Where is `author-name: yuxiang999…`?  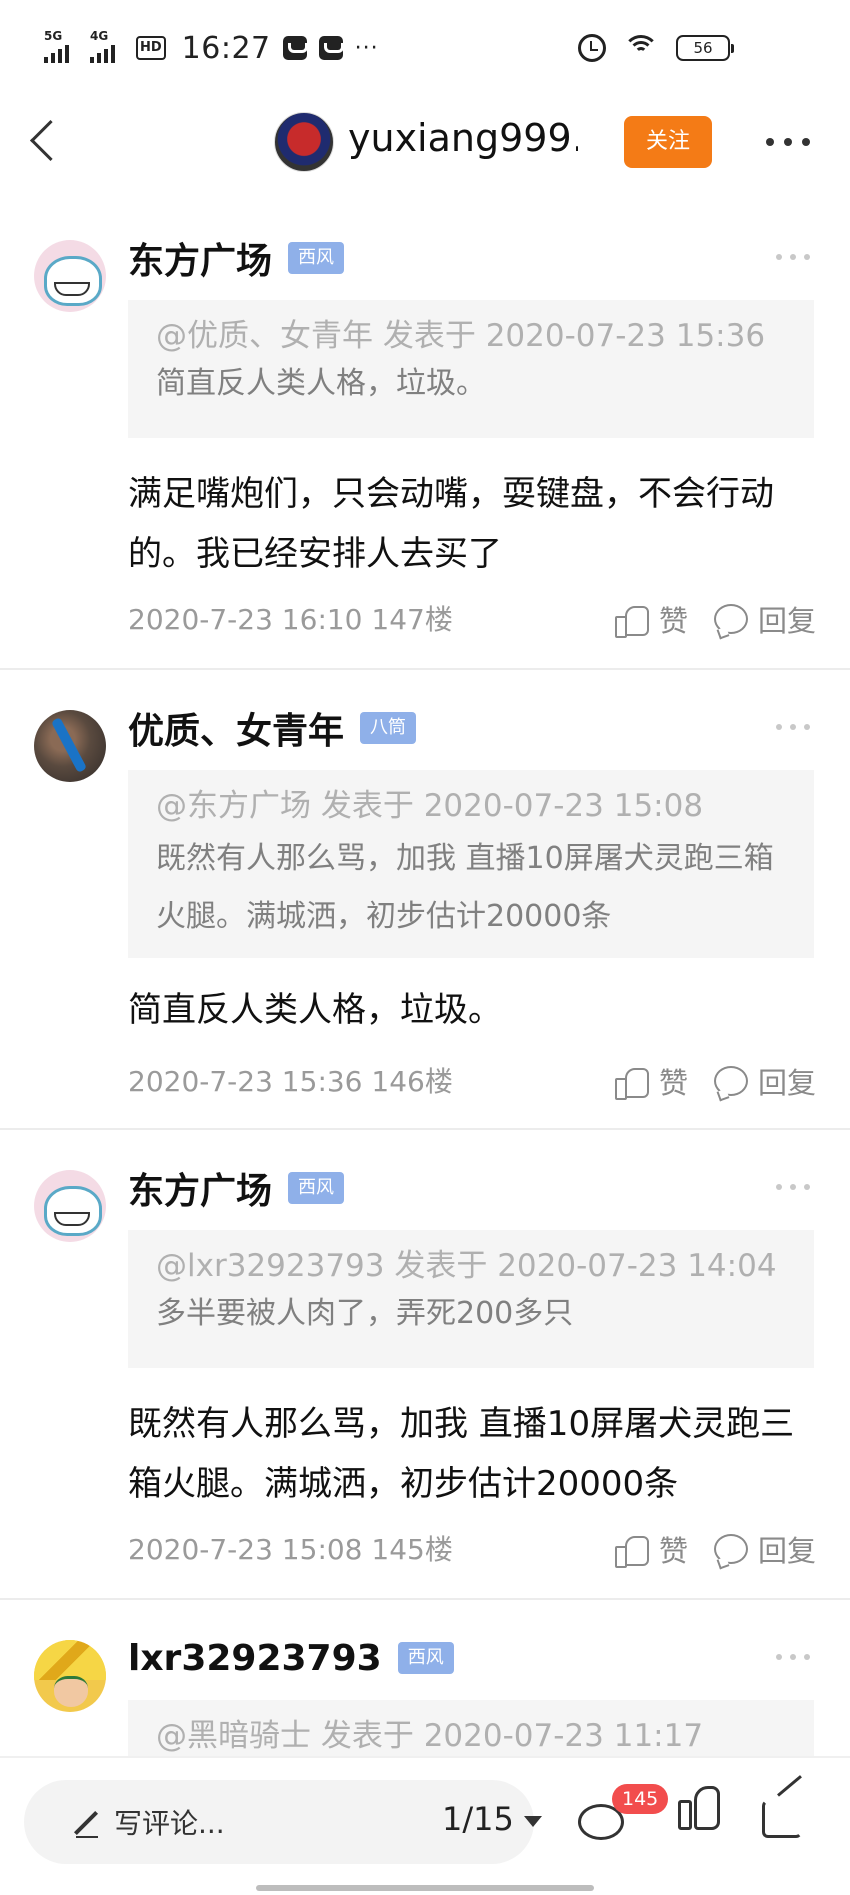 author-name: yuxiang999… is located at coordinates (463, 138).